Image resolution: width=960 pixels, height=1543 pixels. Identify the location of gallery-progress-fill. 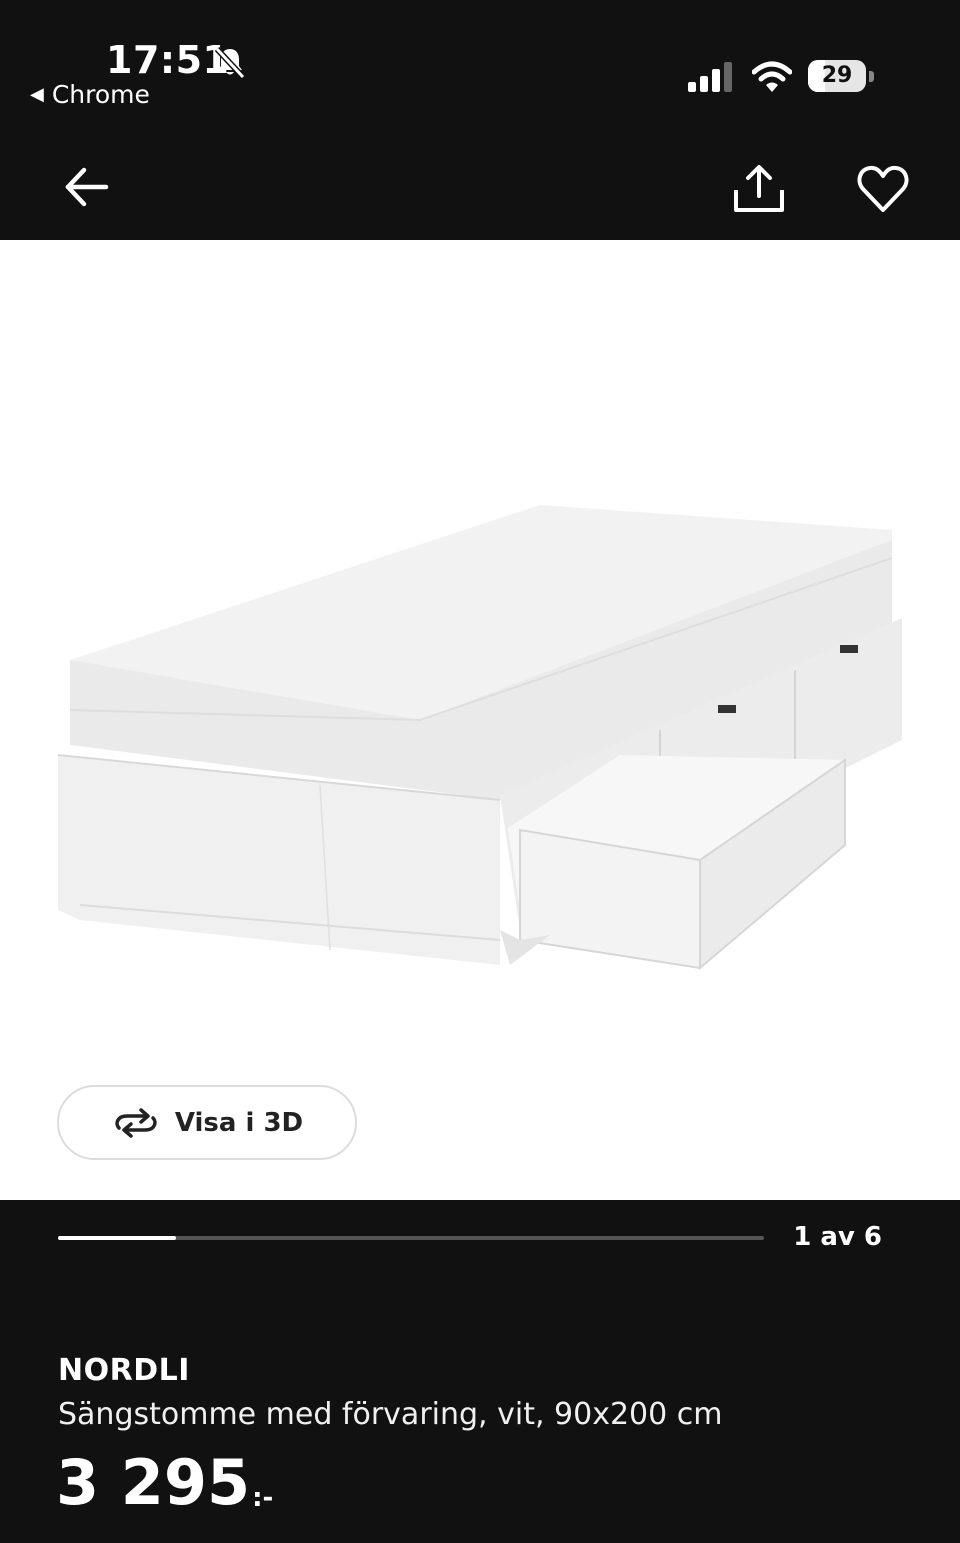
(117, 1238).